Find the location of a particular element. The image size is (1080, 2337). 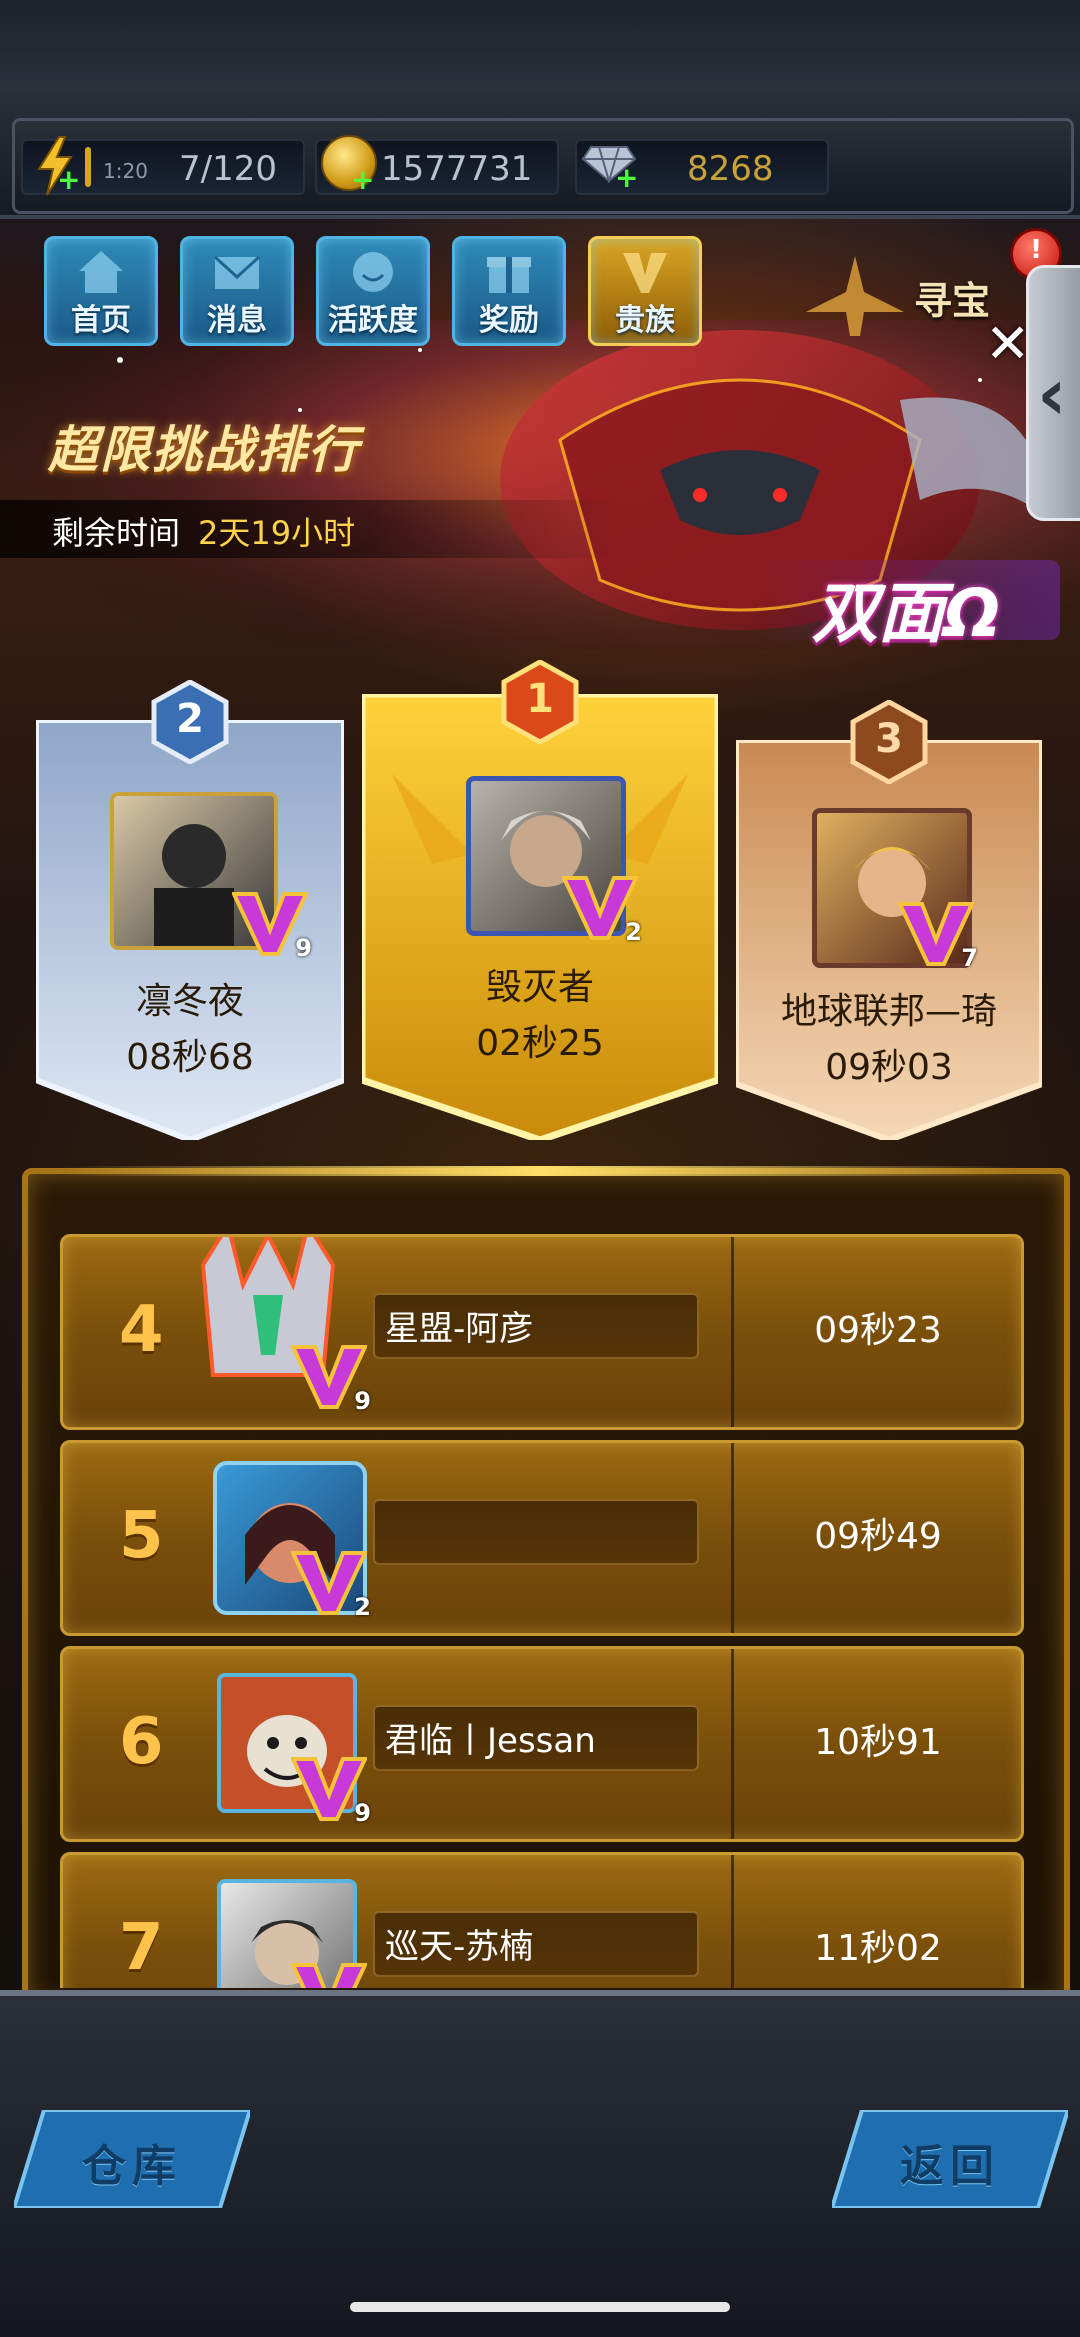

warehouse-label: 仓库 is located at coordinates (132, 2166).